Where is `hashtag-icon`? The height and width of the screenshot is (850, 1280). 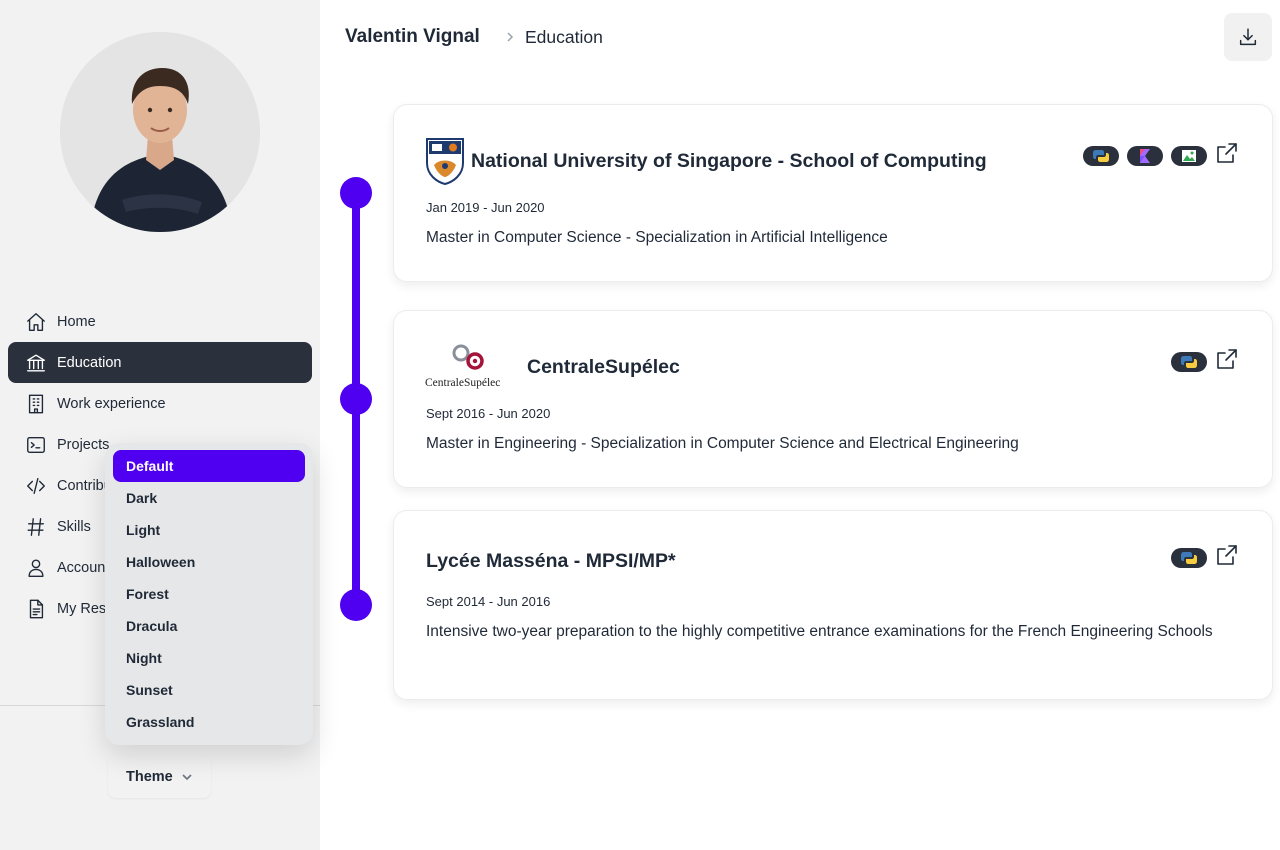 hashtag-icon is located at coordinates (36, 527).